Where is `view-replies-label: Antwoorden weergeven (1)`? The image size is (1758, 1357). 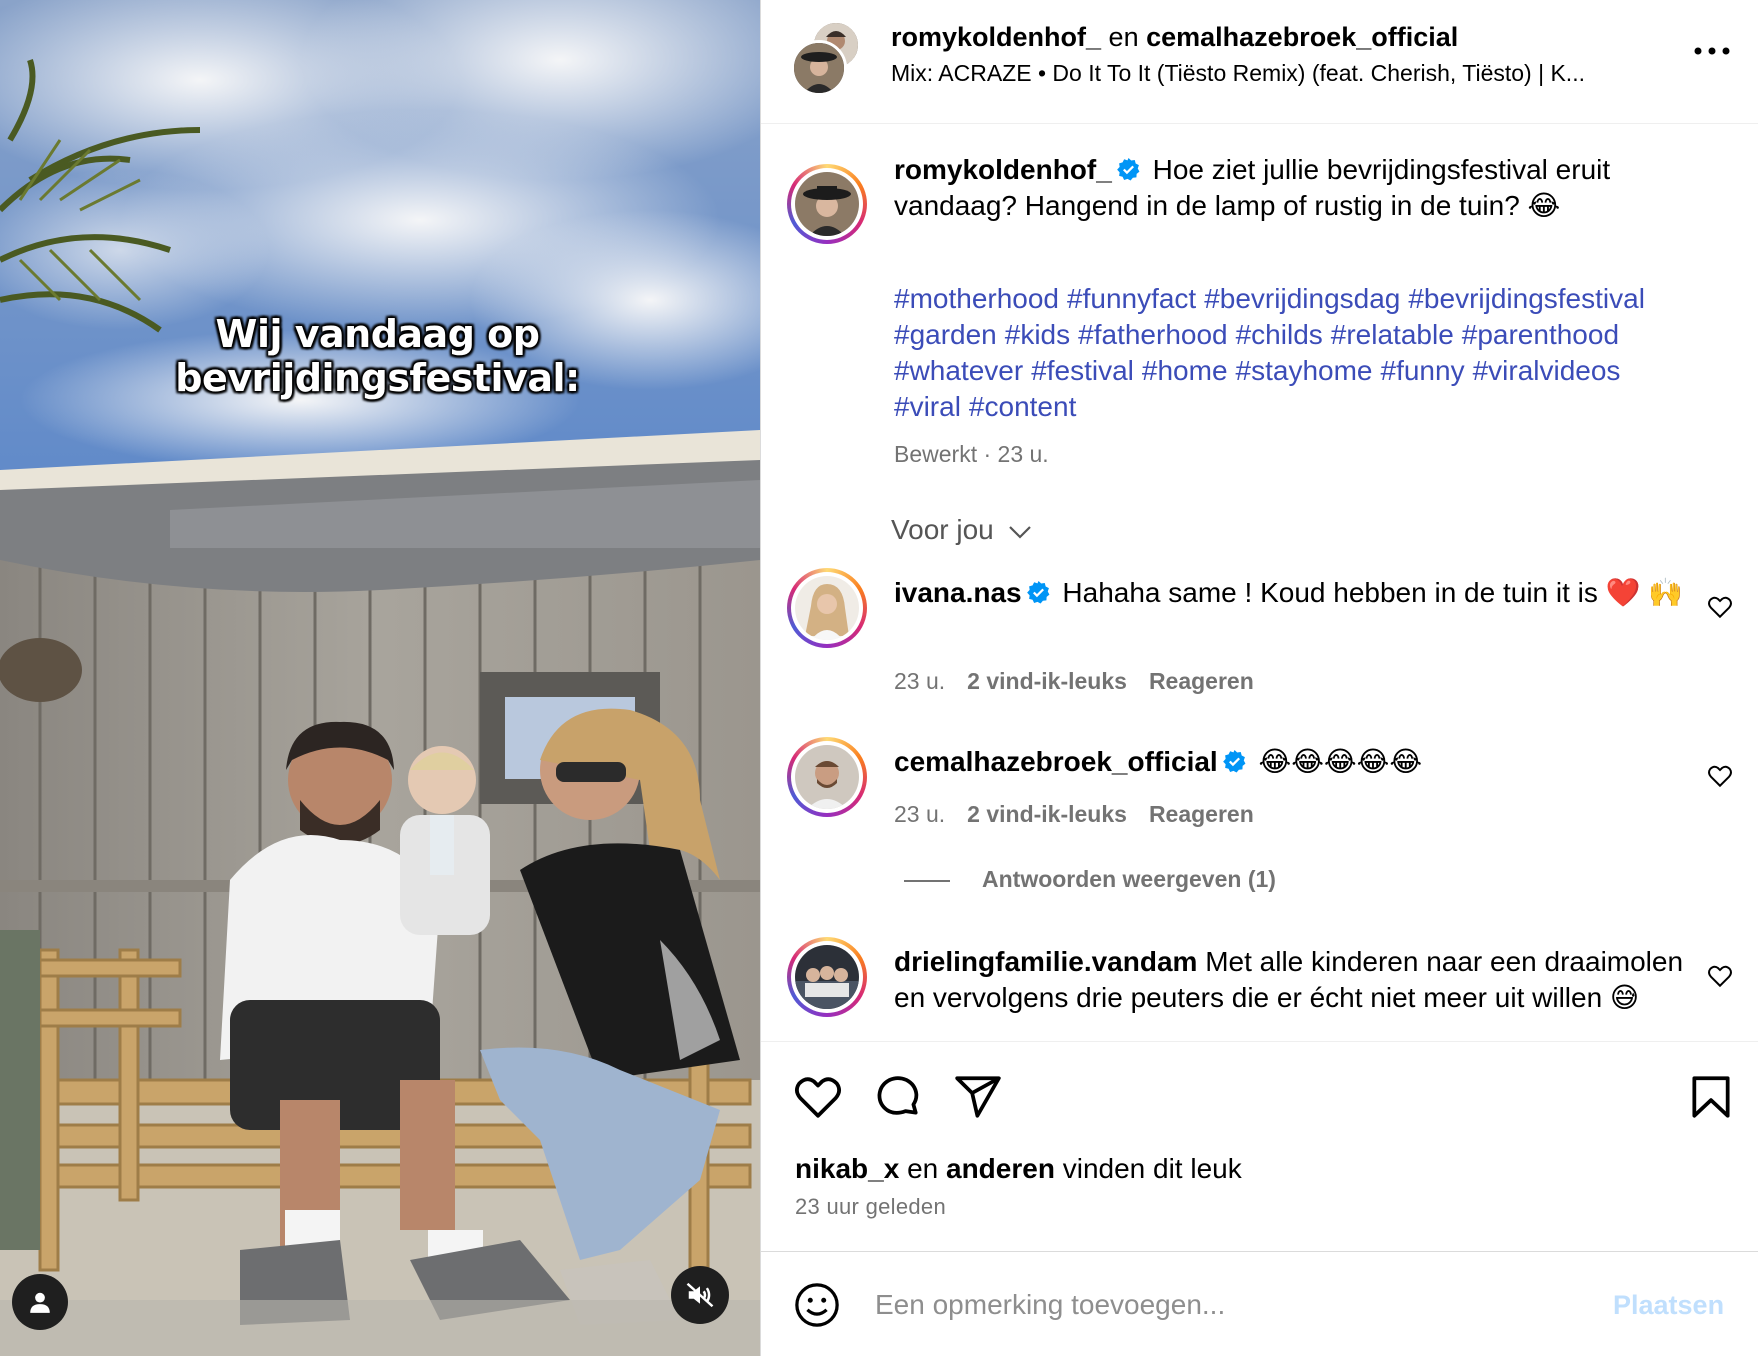
view-replies-label: Antwoorden weergeven (1) is located at coordinates (1129, 879).